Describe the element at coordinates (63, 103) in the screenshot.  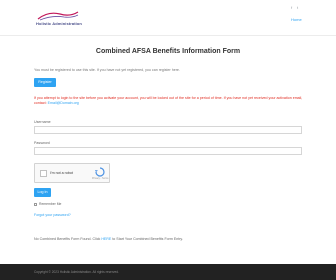
I see `contact-email-link: Email@Domain.org` at that location.